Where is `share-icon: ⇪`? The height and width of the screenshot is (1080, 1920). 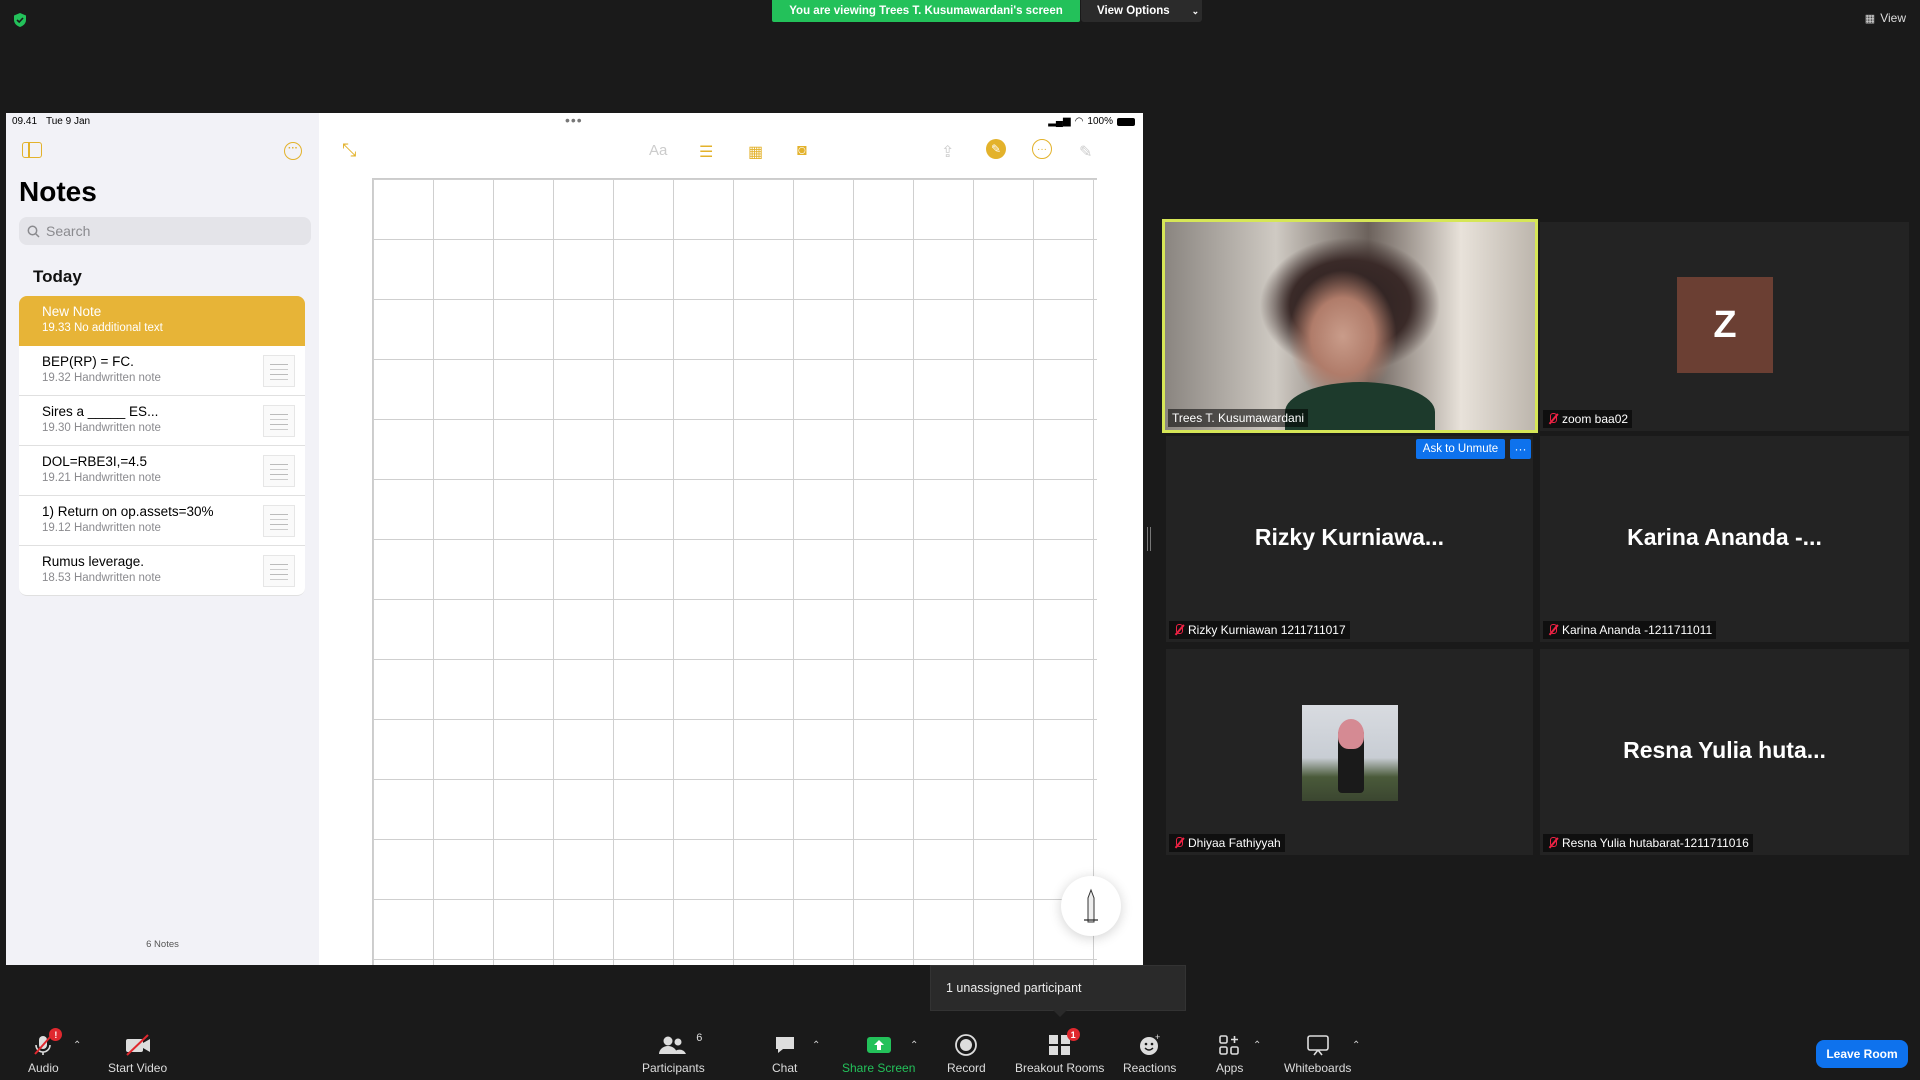 share-icon: ⇪ is located at coordinates (947, 152).